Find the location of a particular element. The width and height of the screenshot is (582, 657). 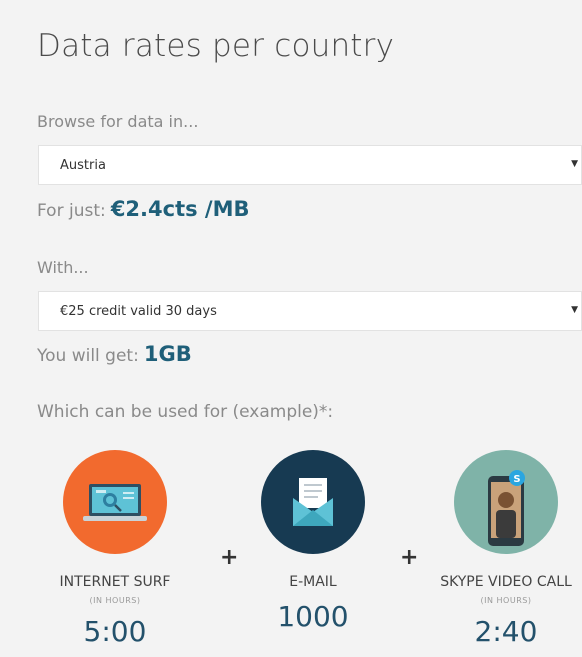

usage-value: 1000 is located at coordinates (313, 616).